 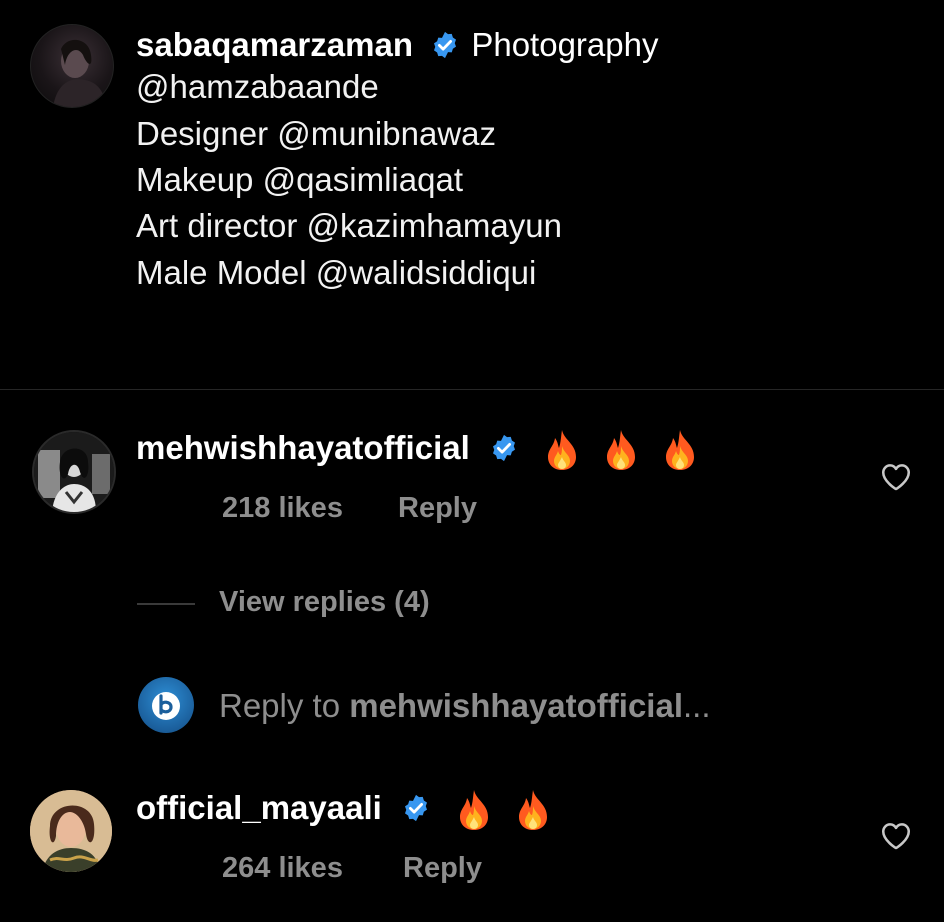 What do you see at coordinates (472, 389) in the screenshot?
I see `divider` at bounding box center [472, 389].